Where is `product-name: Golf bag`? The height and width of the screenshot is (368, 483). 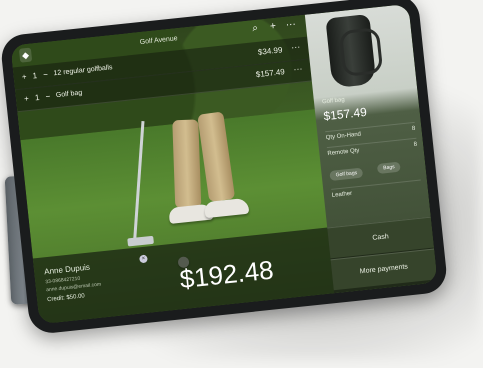 product-name: Golf bag is located at coordinates (333, 101).